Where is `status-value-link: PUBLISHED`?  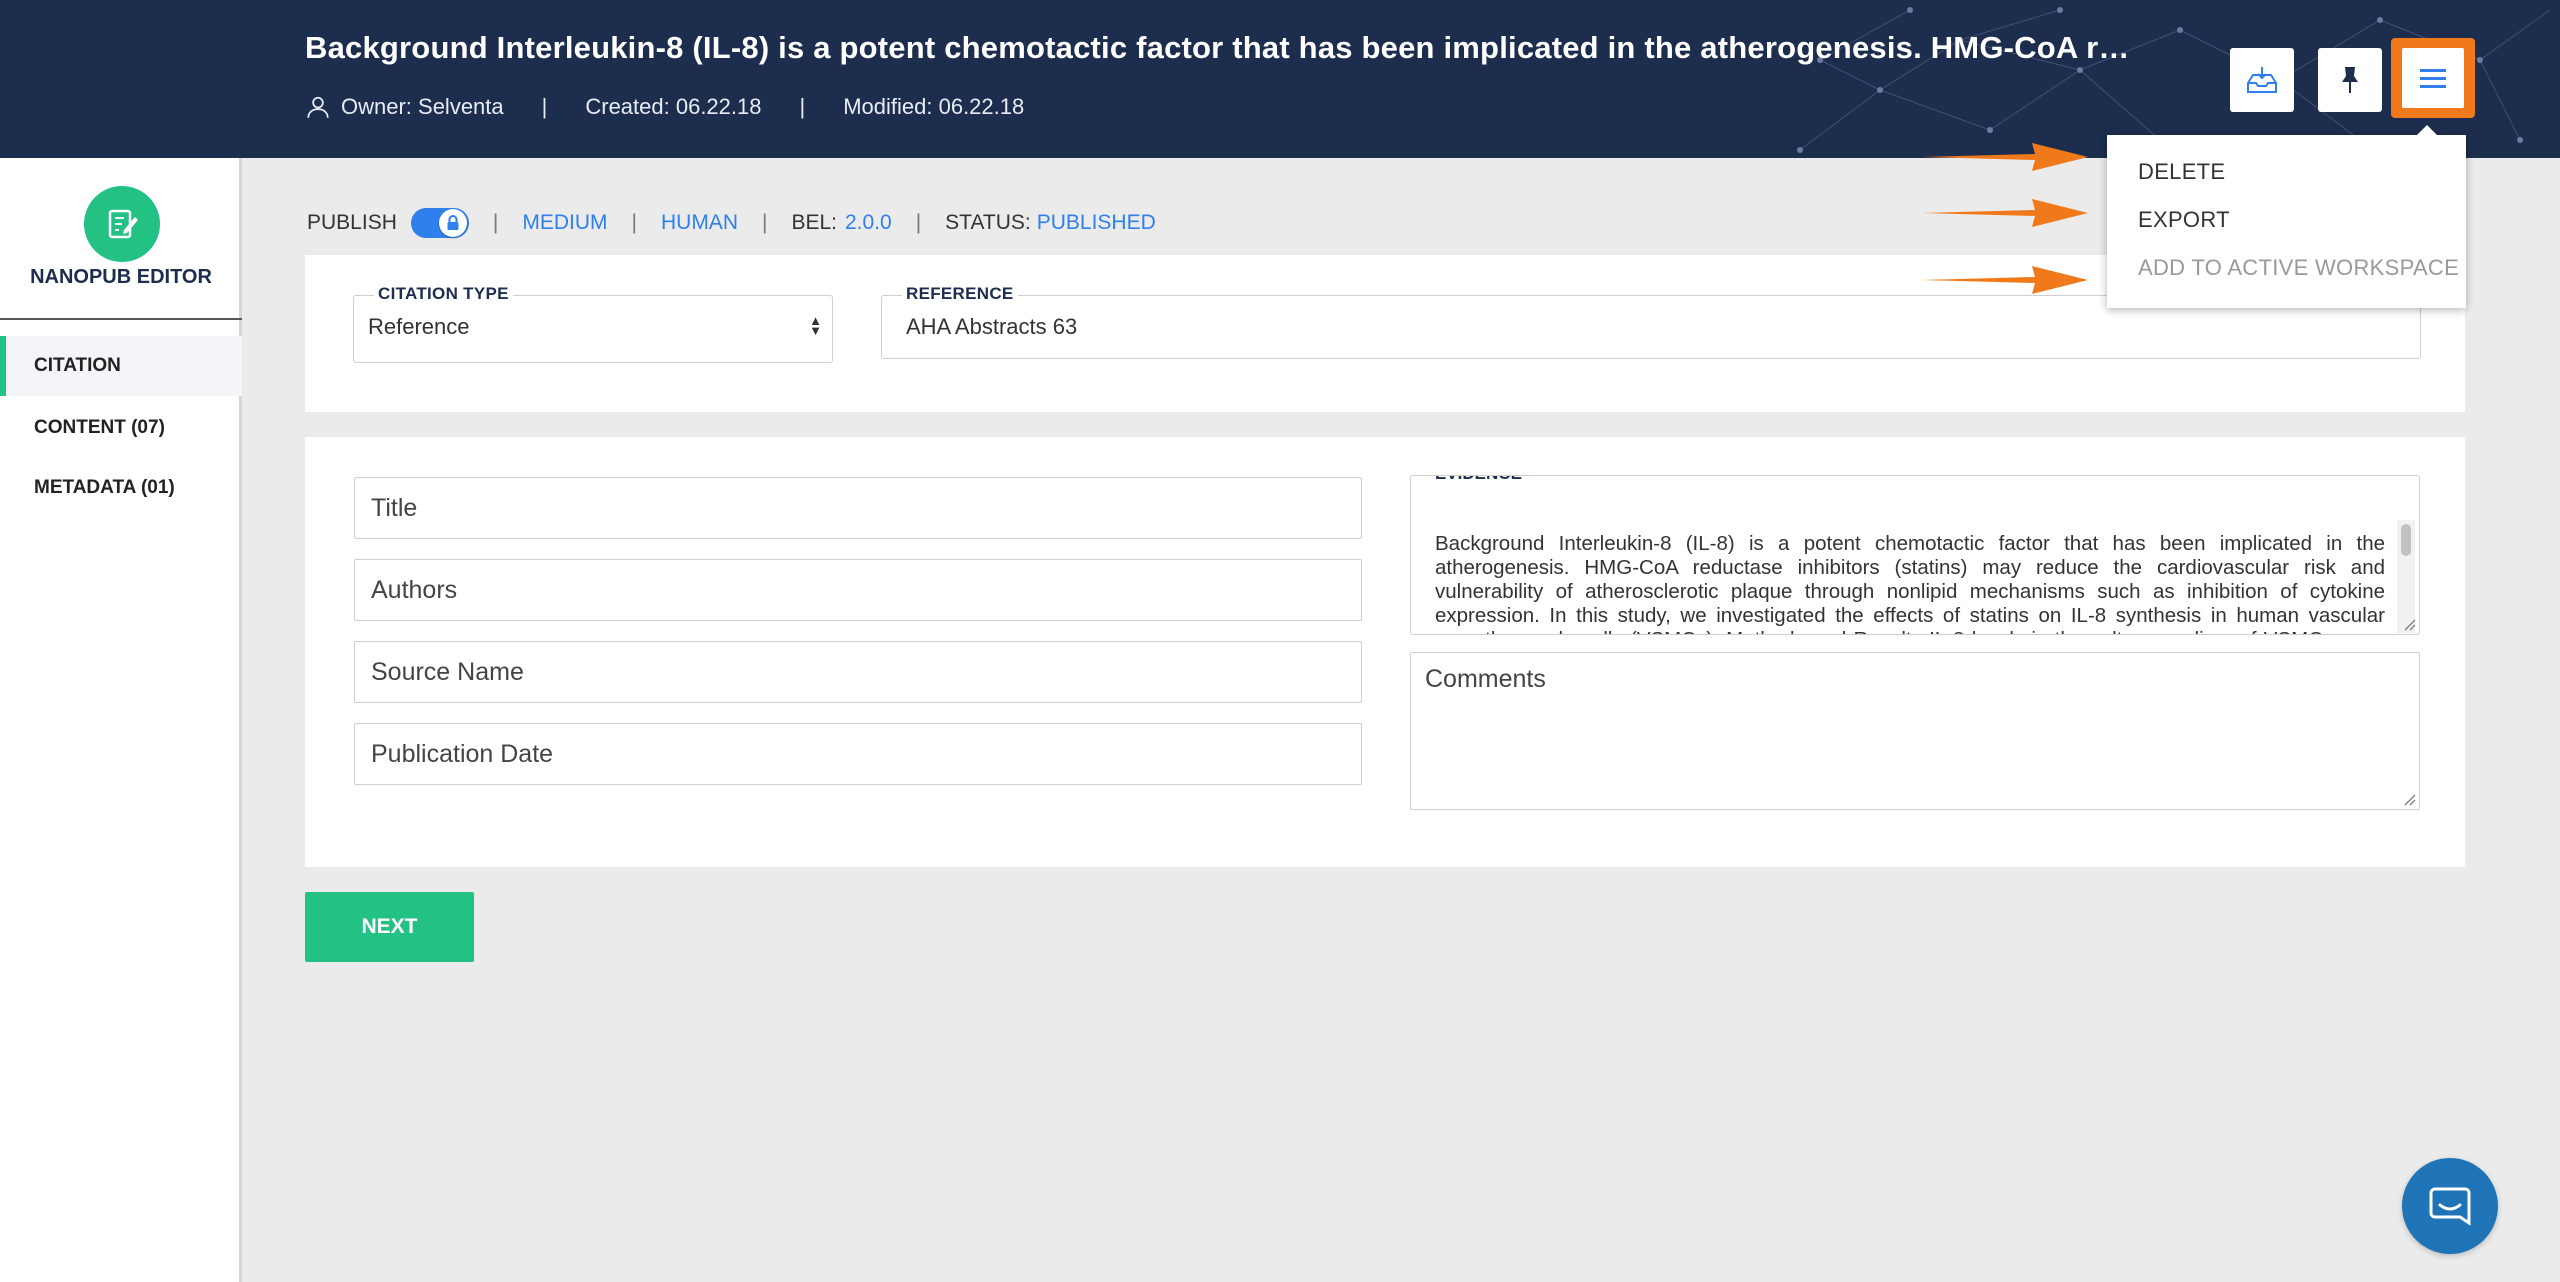 status-value-link: PUBLISHED is located at coordinates (1096, 223).